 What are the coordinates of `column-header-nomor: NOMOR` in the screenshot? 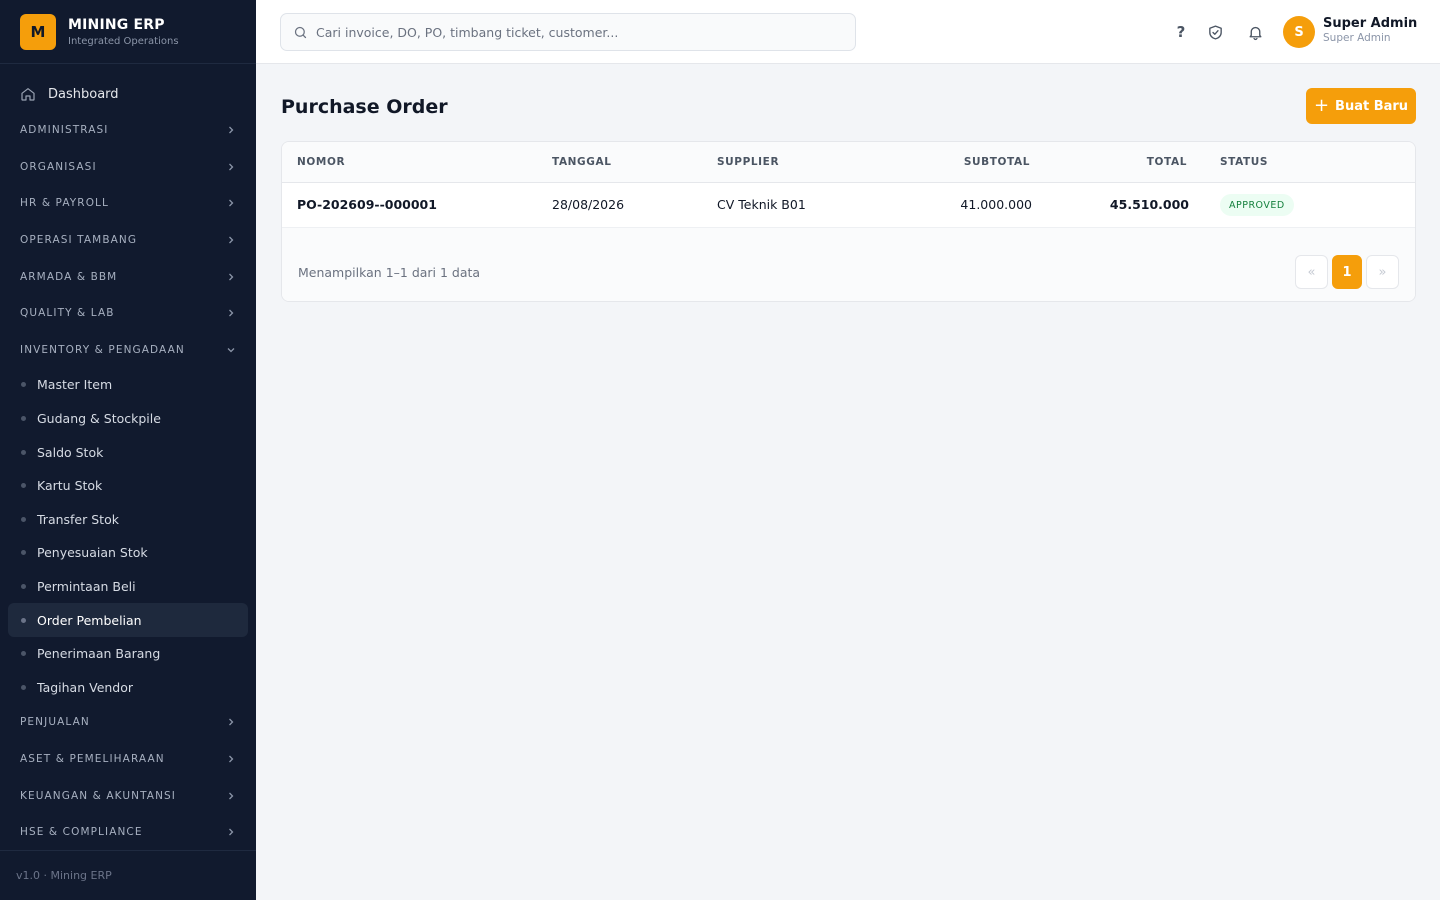 It's located at (321, 162).